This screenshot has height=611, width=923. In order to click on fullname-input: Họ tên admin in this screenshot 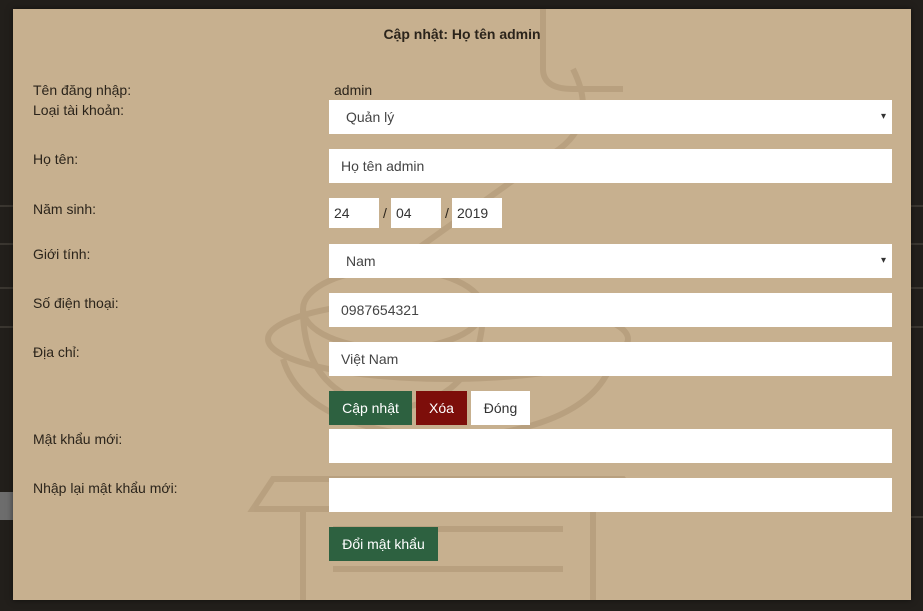, I will do `click(610, 166)`.